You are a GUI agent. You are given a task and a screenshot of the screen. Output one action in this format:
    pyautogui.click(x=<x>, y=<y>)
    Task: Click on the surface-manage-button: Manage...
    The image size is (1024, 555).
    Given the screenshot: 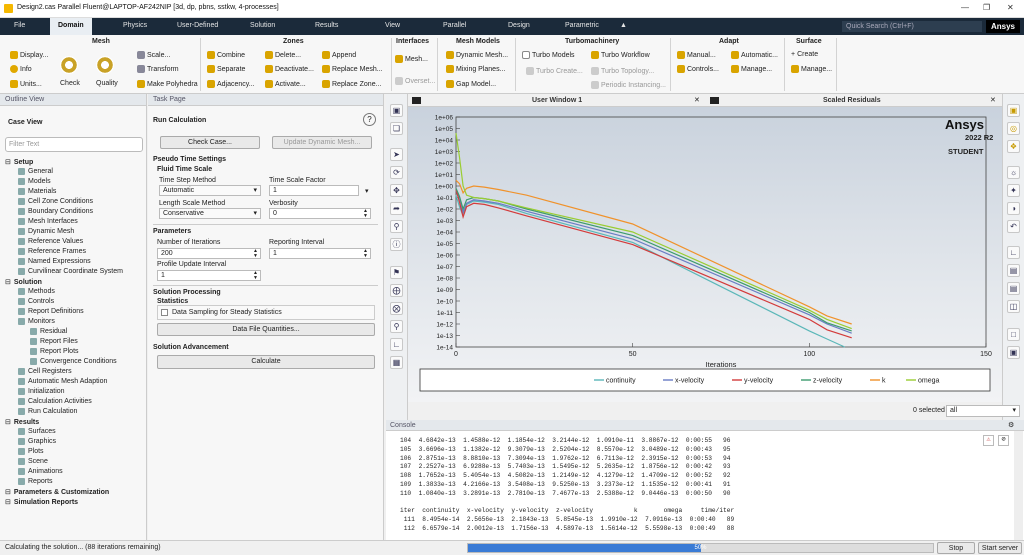 What is the action you would take?
    pyautogui.click(x=811, y=69)
    